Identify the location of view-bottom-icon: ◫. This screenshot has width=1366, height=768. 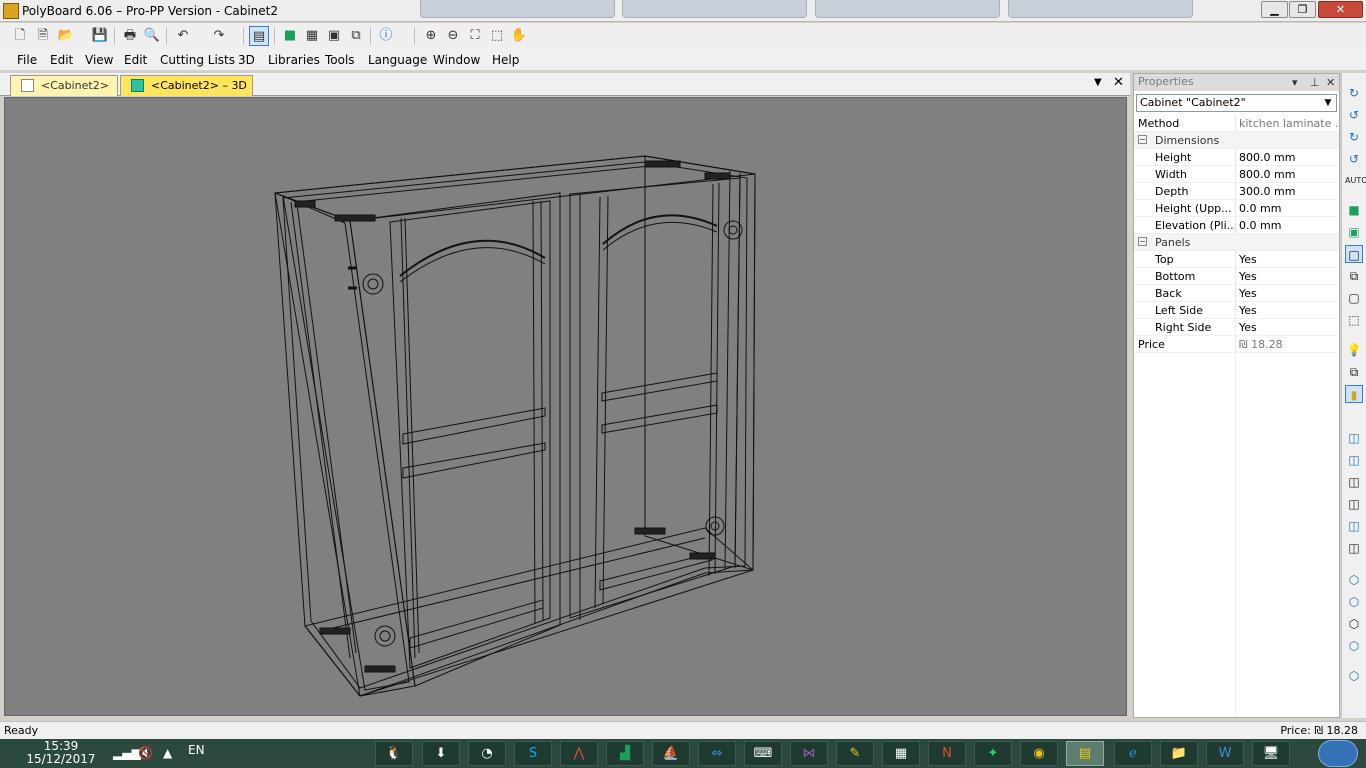
(1354, 548).